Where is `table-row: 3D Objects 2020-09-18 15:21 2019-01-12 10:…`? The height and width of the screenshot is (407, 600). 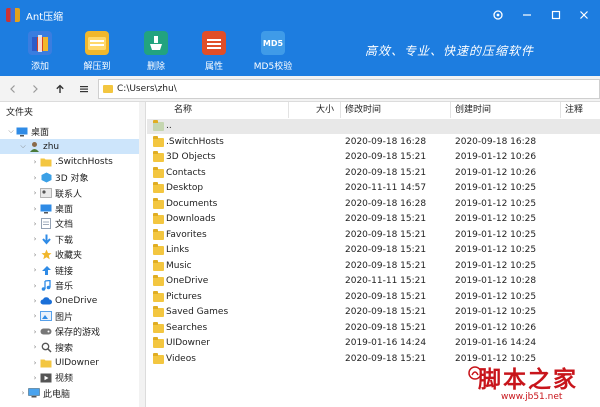
table-row: 3D Objects 2020-09-18 15:21 2019-01-12 10:… is located at coordinates (373, 157).